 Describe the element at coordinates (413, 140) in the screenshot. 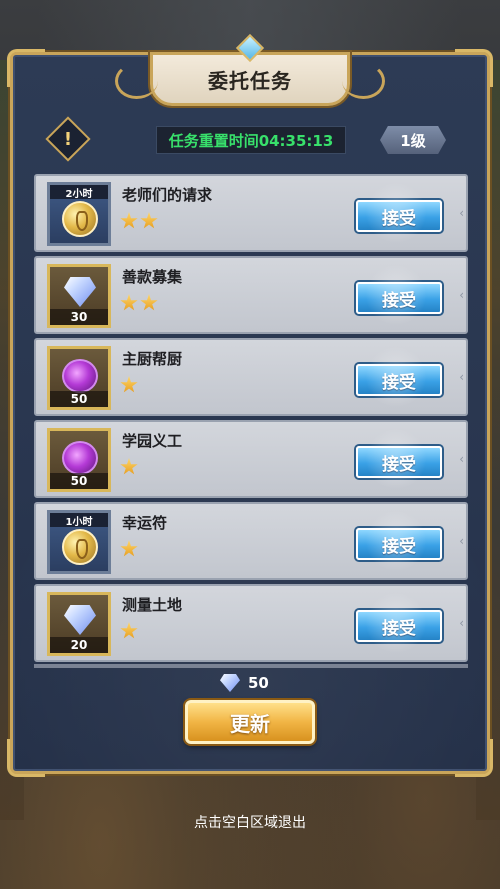

I see `level-badge: 1级` at that location.